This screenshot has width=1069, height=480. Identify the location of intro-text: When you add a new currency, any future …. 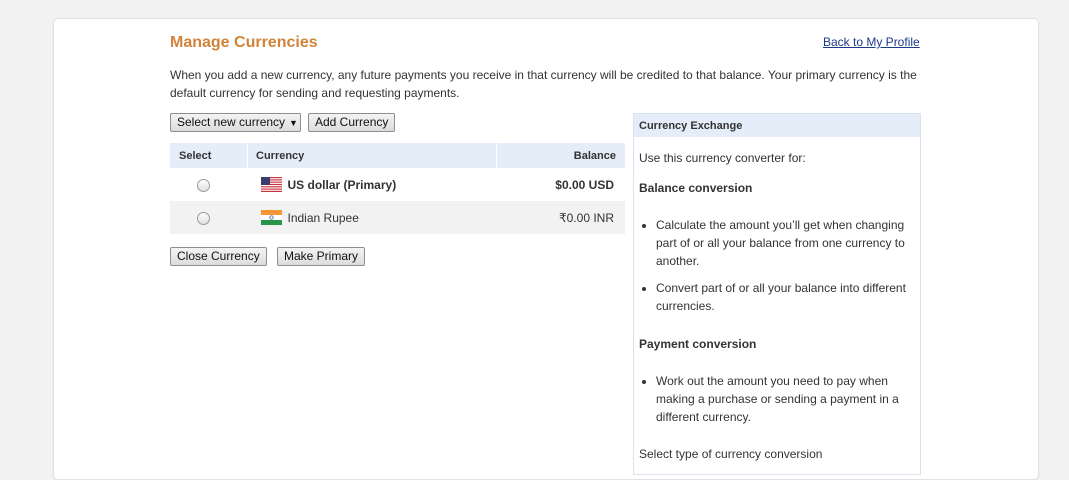
(543, 84).